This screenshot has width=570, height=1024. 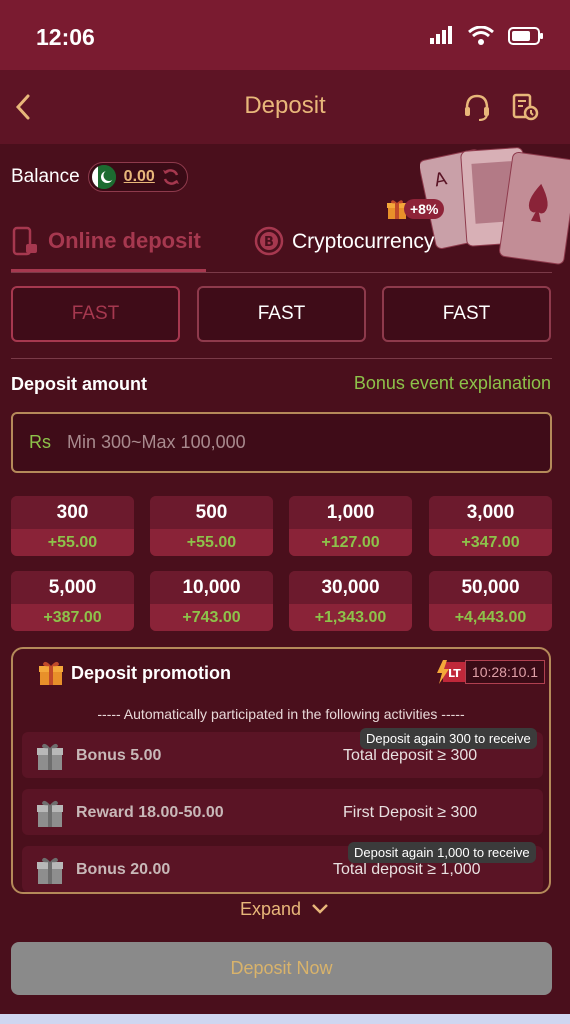 What do you see at coordinates (410, 755) in the screenshot?
I see `promotion-condition: Total deposit ≥ 300` at bounding box center [410, 755].